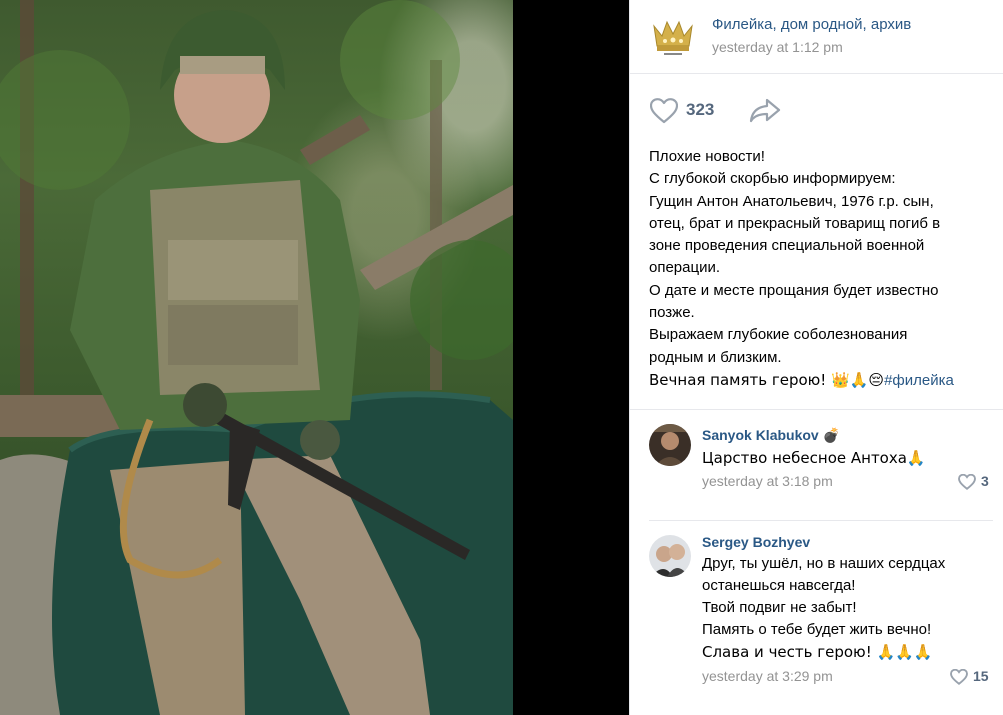  I want to click on post-text-line: Гущин Антон Анатольевич, 1976 г.р. сын,, so click(791, 201).